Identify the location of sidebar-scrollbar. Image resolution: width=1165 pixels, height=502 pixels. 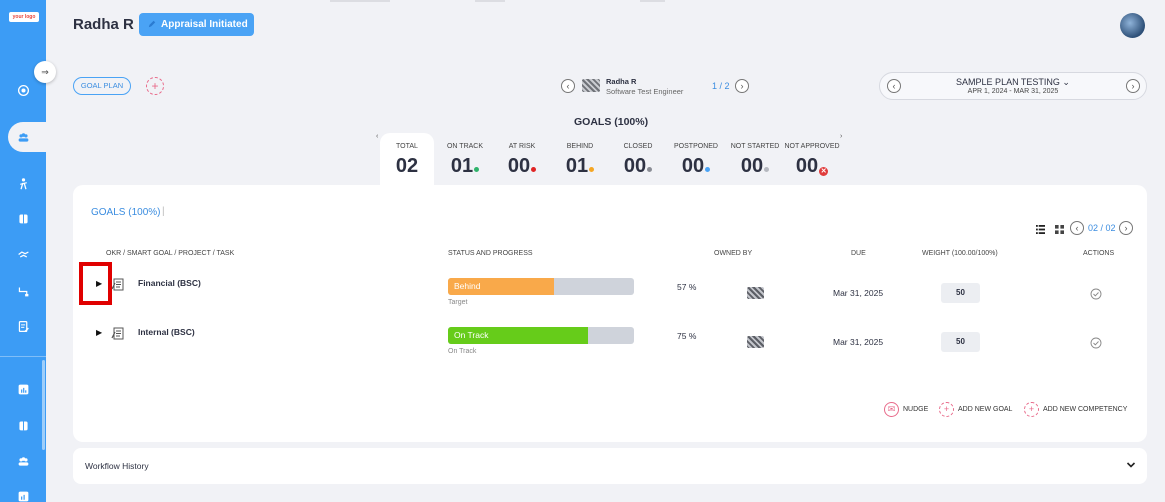
(43, 405).